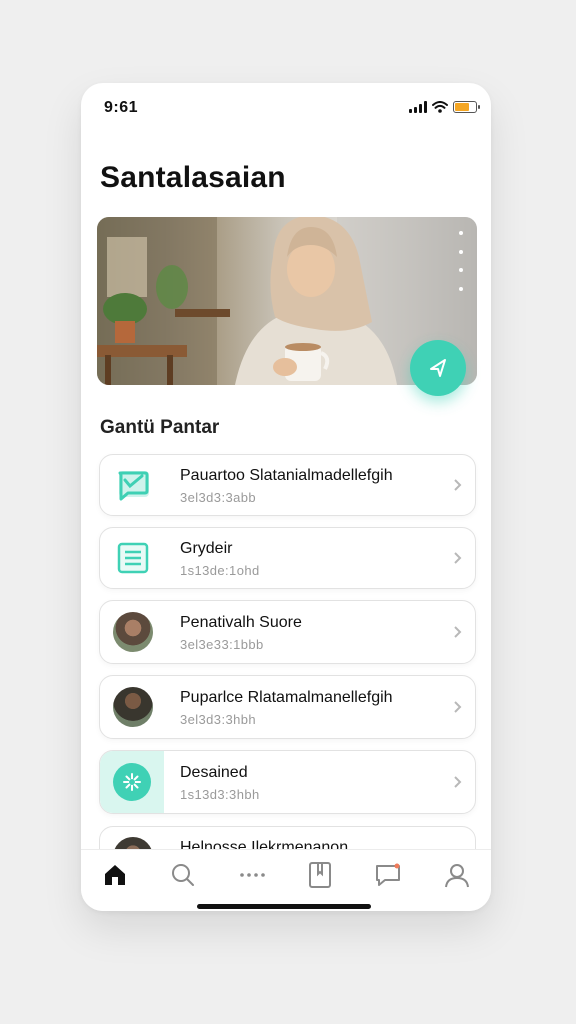 This screenshot has height=1024, width=576. What do you see at coordinates (193, 177) in the screenshot?
I see `page-title: Santalasaian` at bounding box center [193, 177].